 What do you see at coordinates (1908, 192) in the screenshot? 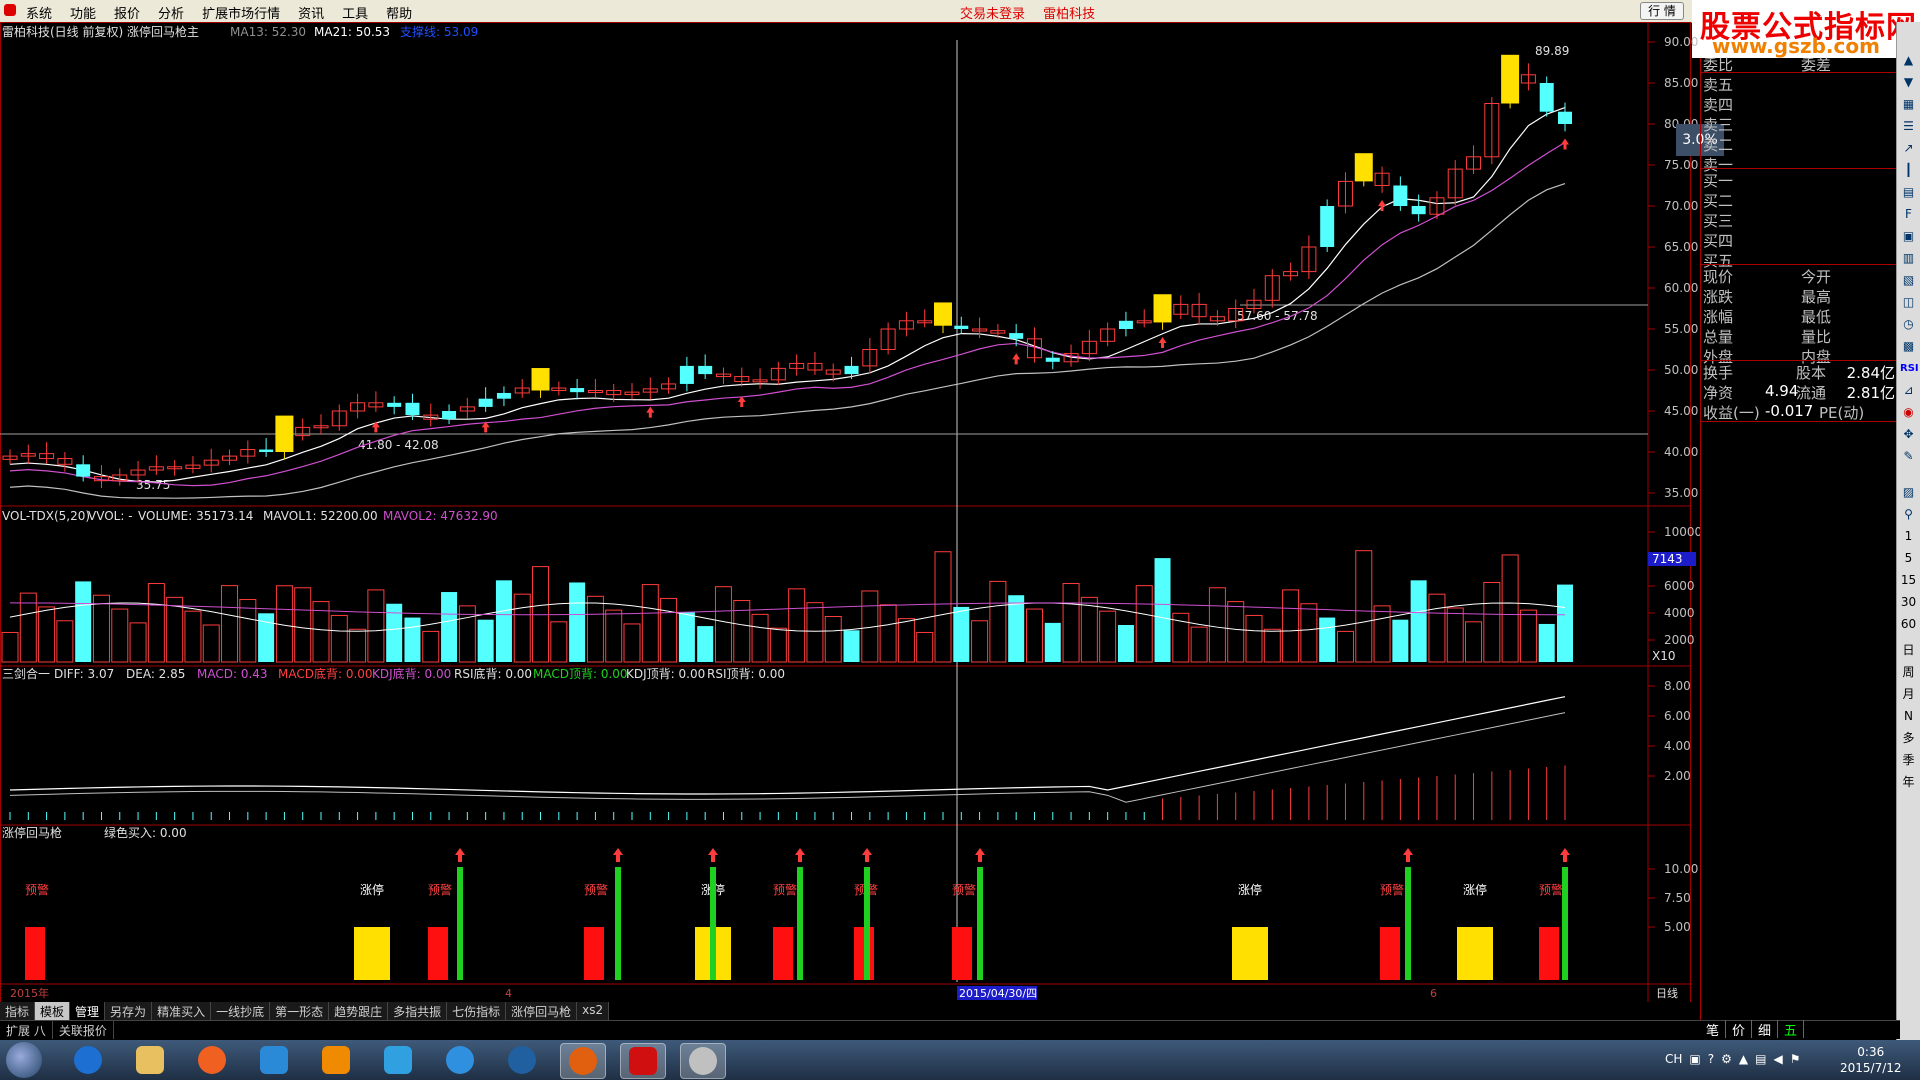
I see `toolbar-doc-icon: ▤` at bounding box center [1908, 192].